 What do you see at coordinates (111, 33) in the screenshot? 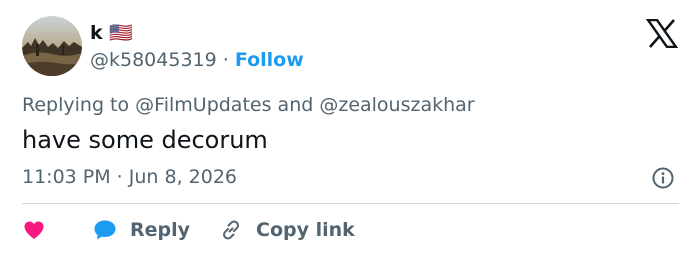
I see `author-display-name: k 🇺🇸` at bounding box center [111, 33].